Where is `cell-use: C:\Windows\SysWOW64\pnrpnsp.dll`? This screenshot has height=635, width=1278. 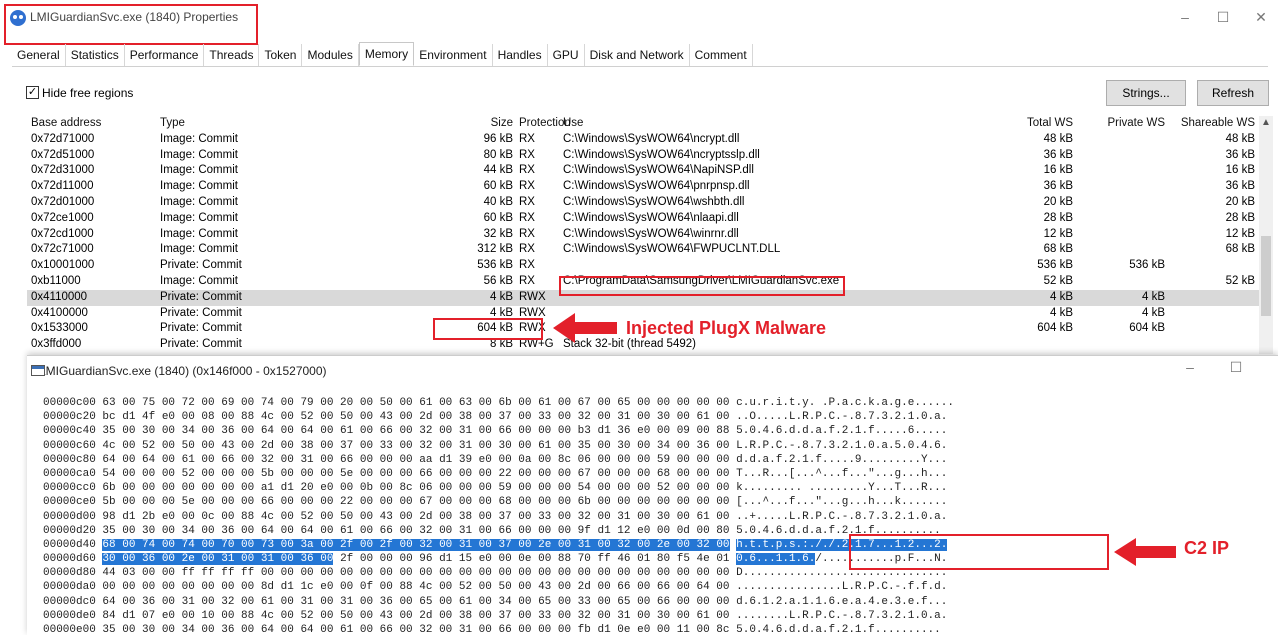 cell-use: C:\Windows\SysWOW64\pnrpnsp.dll is located at coordinates (656, 186).